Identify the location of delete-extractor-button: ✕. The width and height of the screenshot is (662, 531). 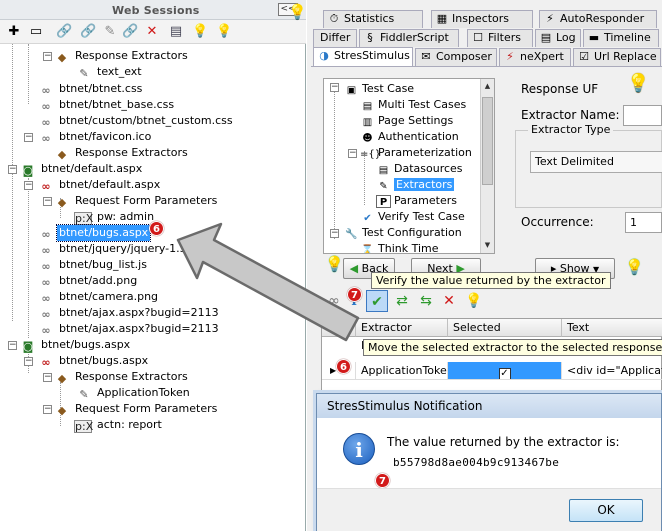
(449, 301).